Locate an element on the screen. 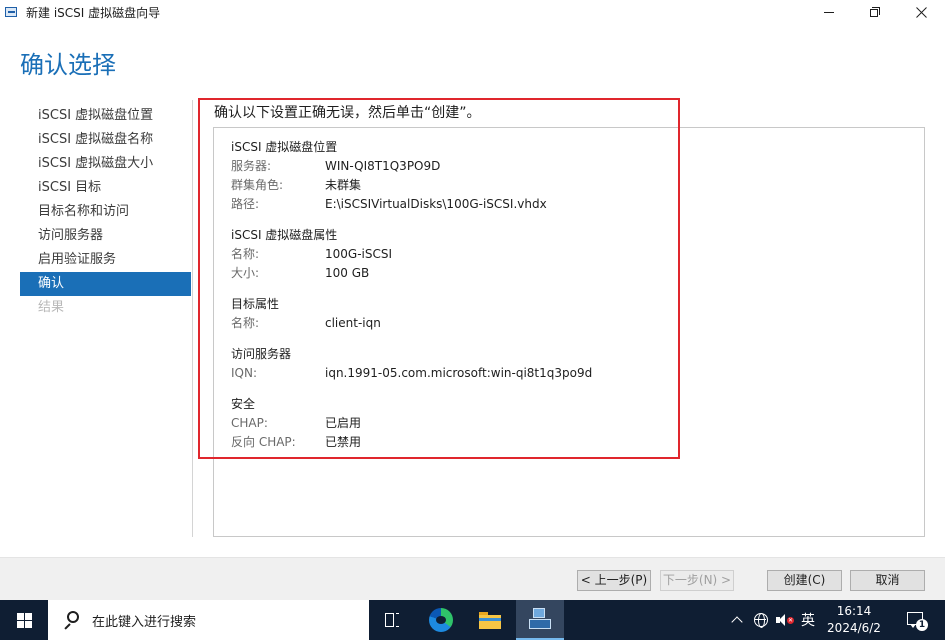 Image resolution: width=945 pixels, height=640 pixels. speaker-muted-icon: ✕ is located at coordinates (785, 620).